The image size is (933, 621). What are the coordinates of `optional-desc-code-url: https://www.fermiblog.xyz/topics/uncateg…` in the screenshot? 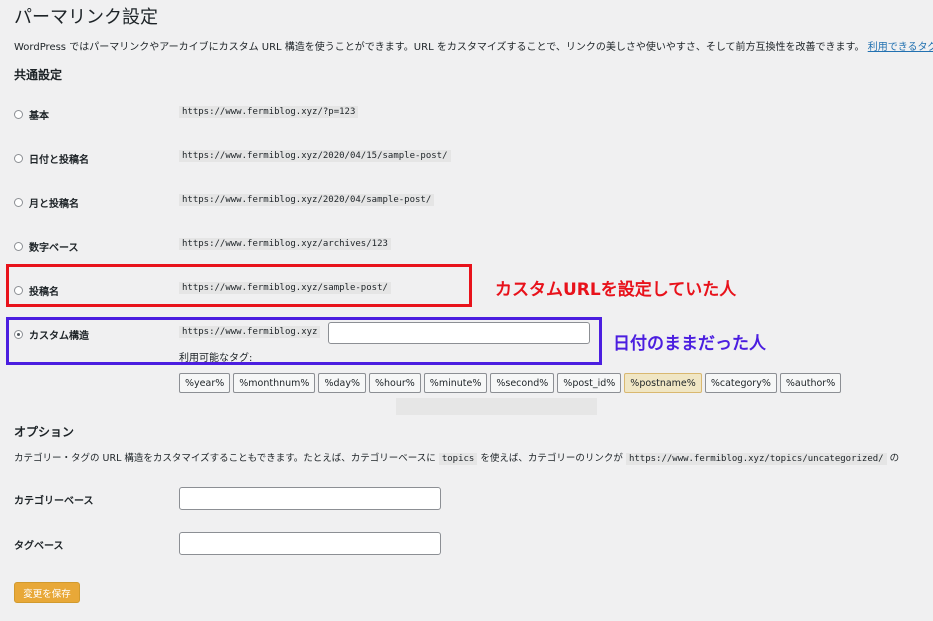 It's located at (756, 459).